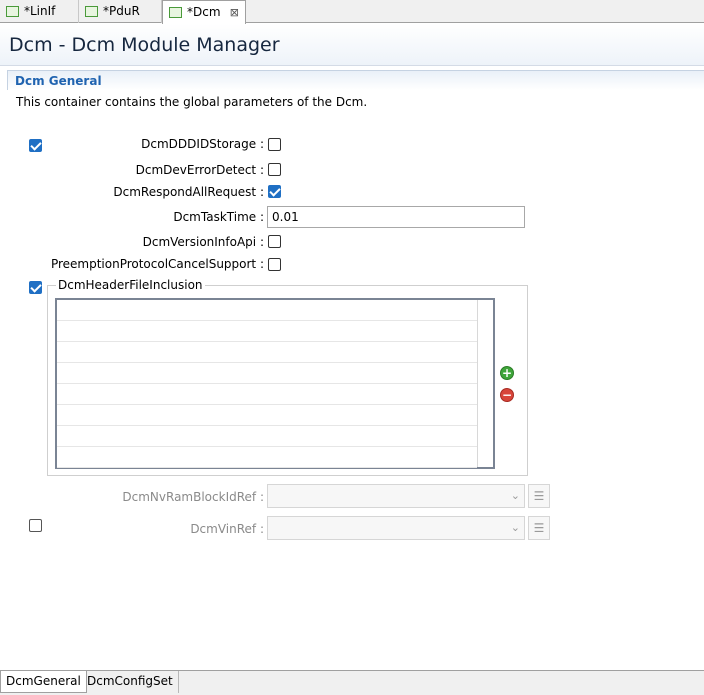 Image resolution: width=704 pixels, height=695 pixels. I want to click on form-header: Dcm - Dcm Module Manager, so click(352, 45).